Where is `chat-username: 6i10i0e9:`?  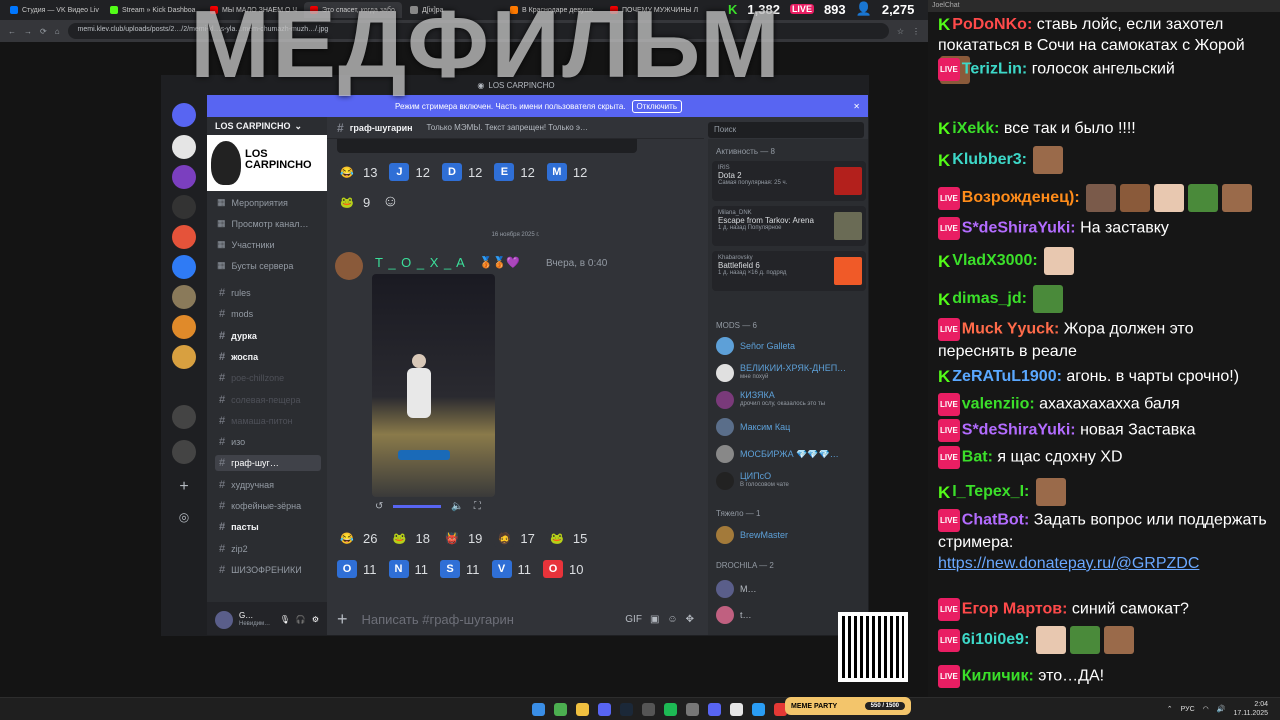 chat-username: 6i10i0e9: is located at coordinates (996, 639).